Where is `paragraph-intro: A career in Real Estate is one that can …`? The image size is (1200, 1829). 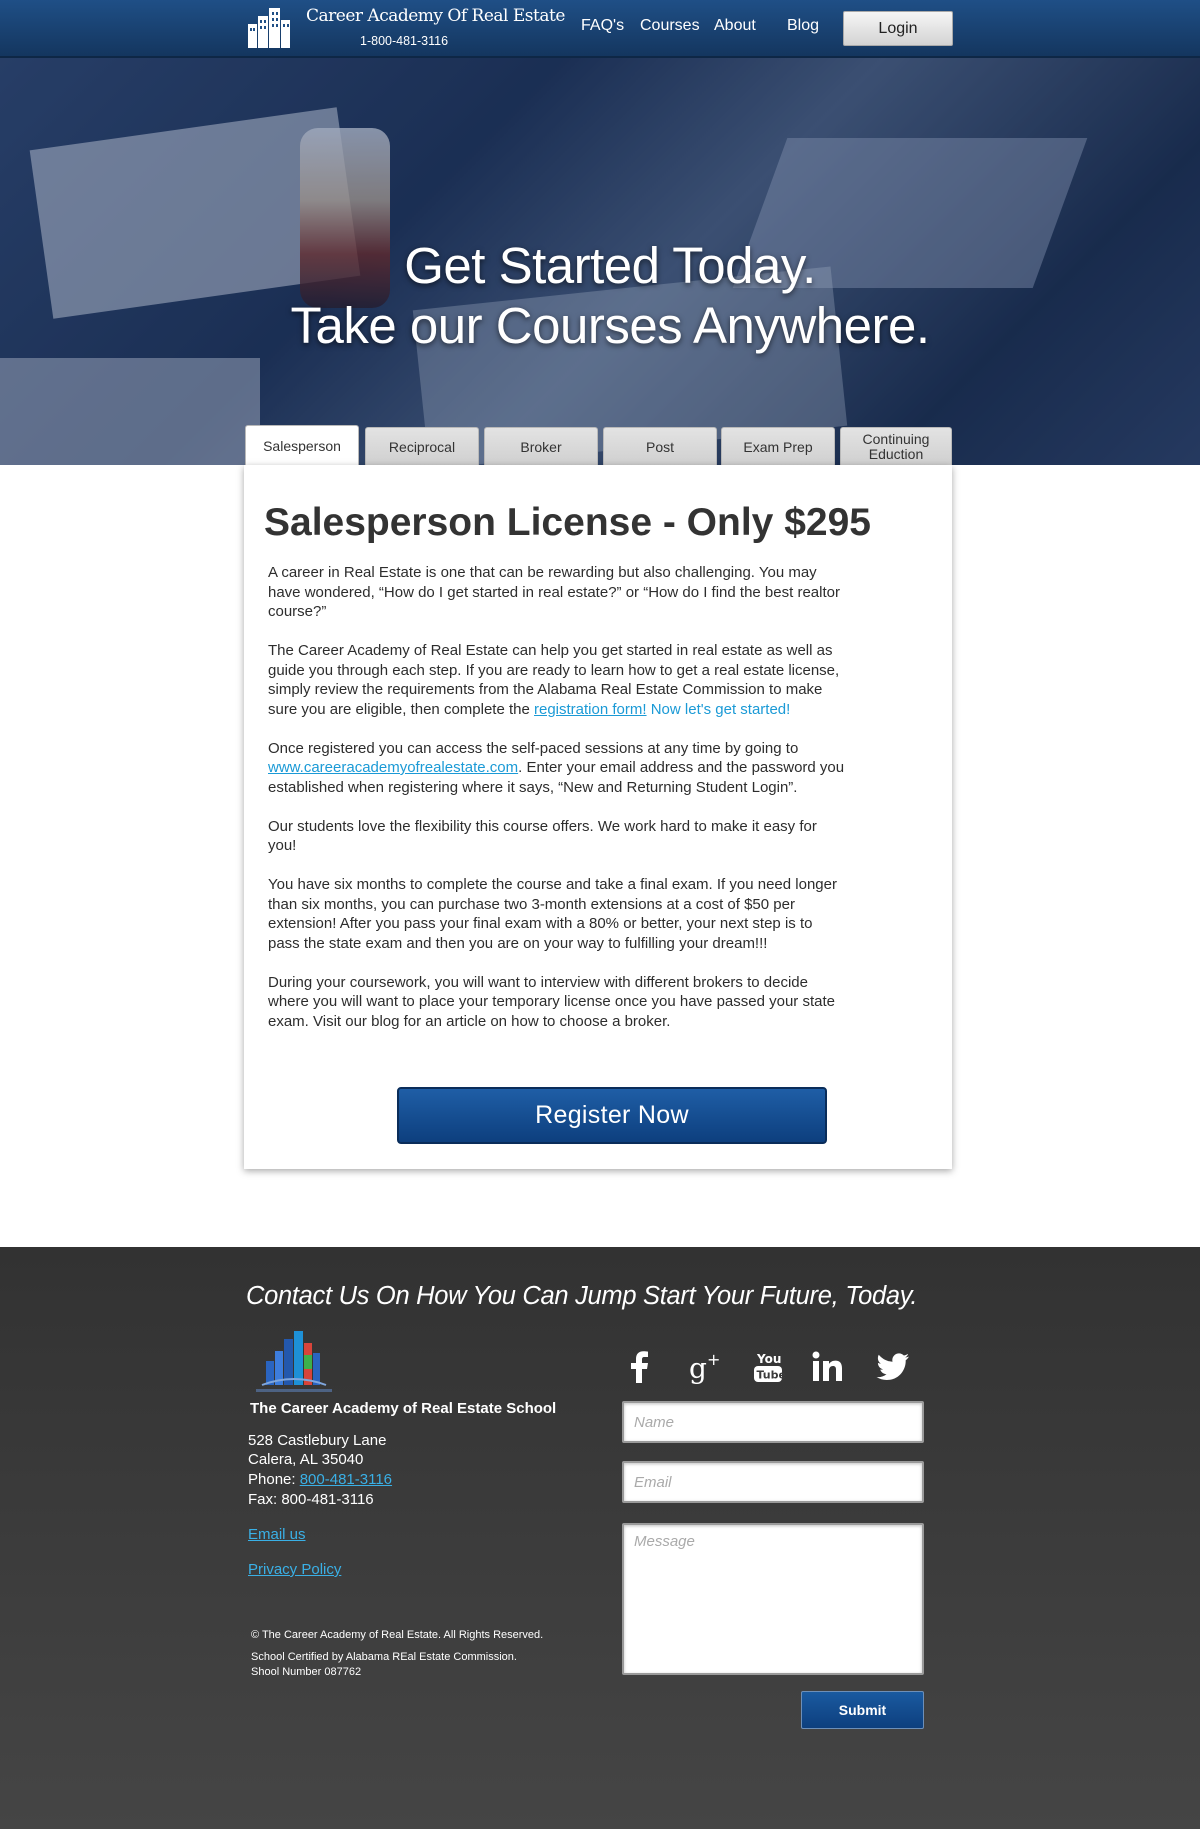
paragraph-intro: A career in Real Estate is one that can … is located at coordinates (554, 592).